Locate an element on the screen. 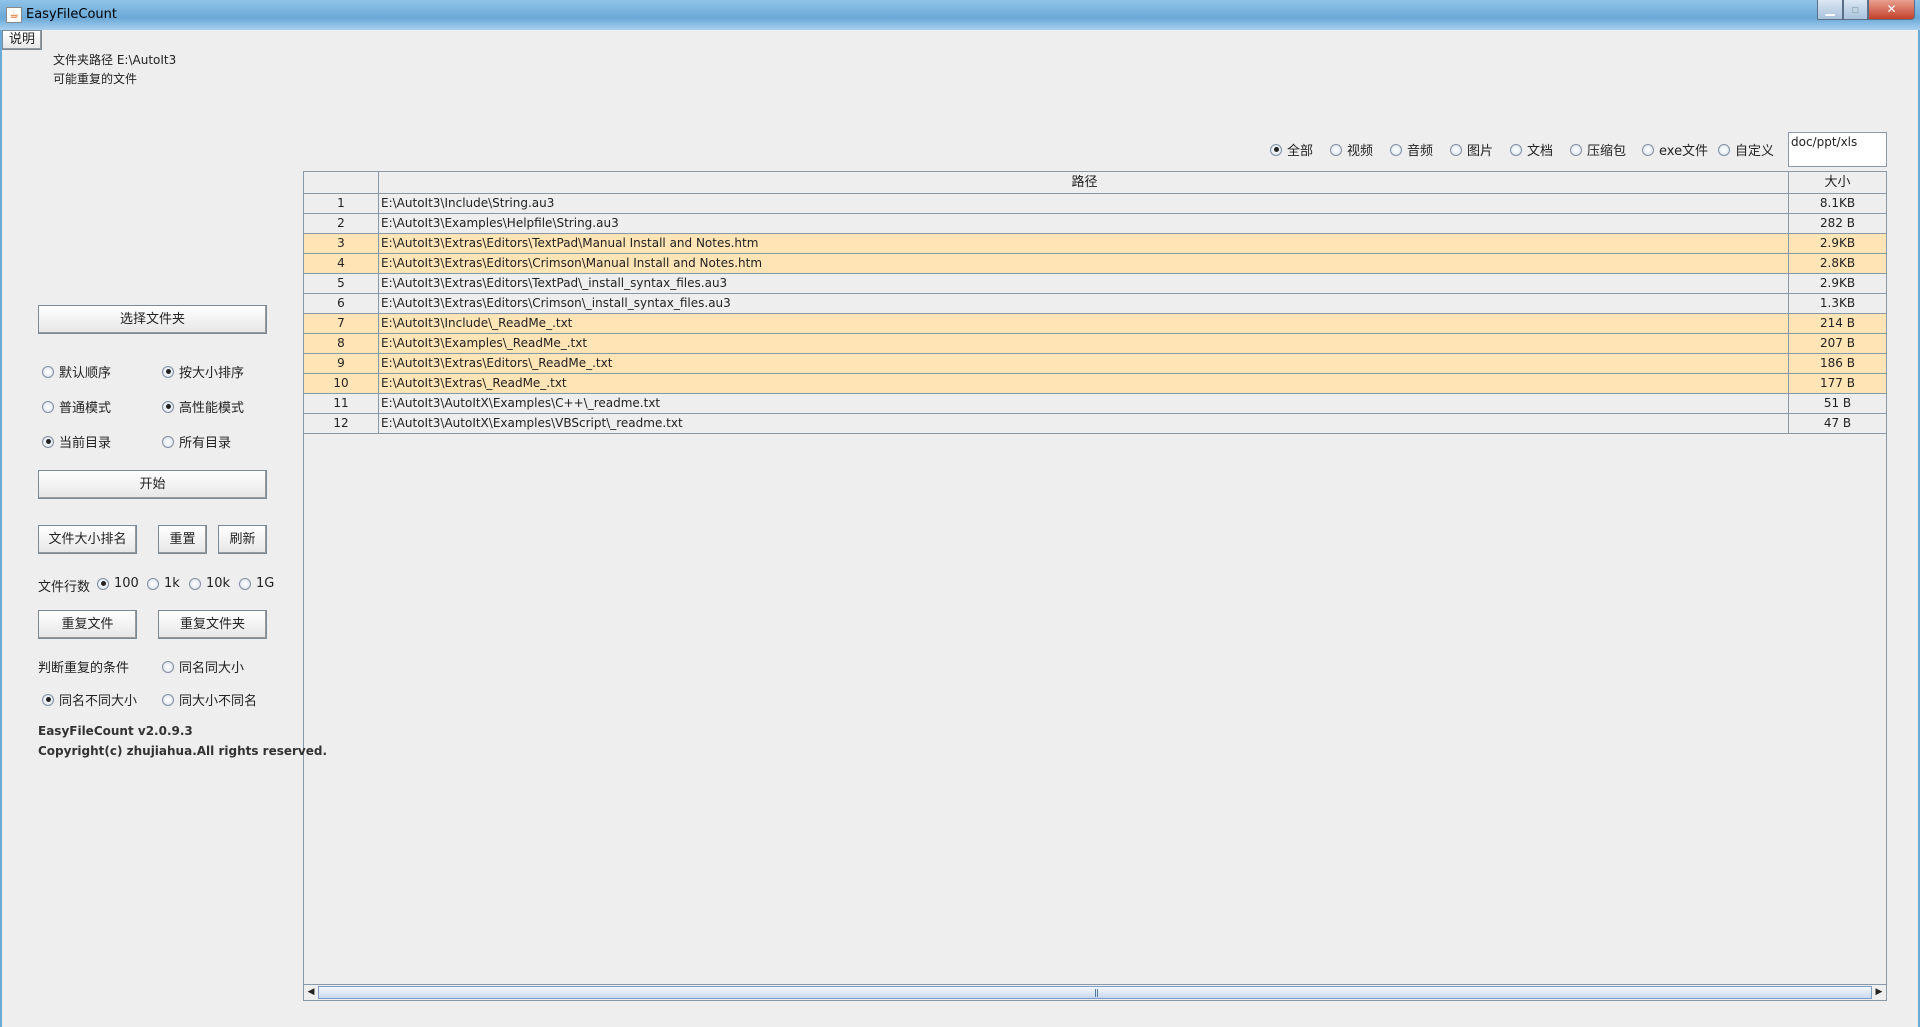 Image resolution: width=1920 pixels, height=1027 pixels. help-button: 说明 is located at coordinates (22, 40).